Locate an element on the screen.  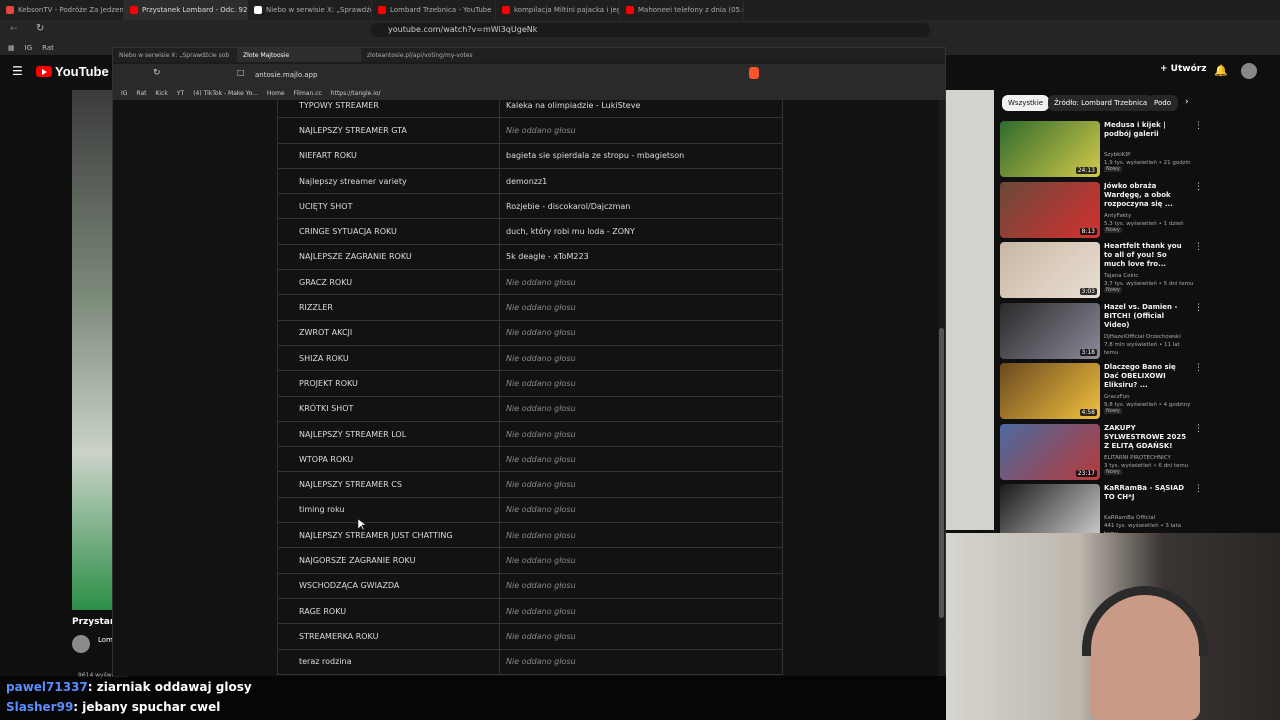
chip-all: Wszystkie is located at coordinates (1026, 103).